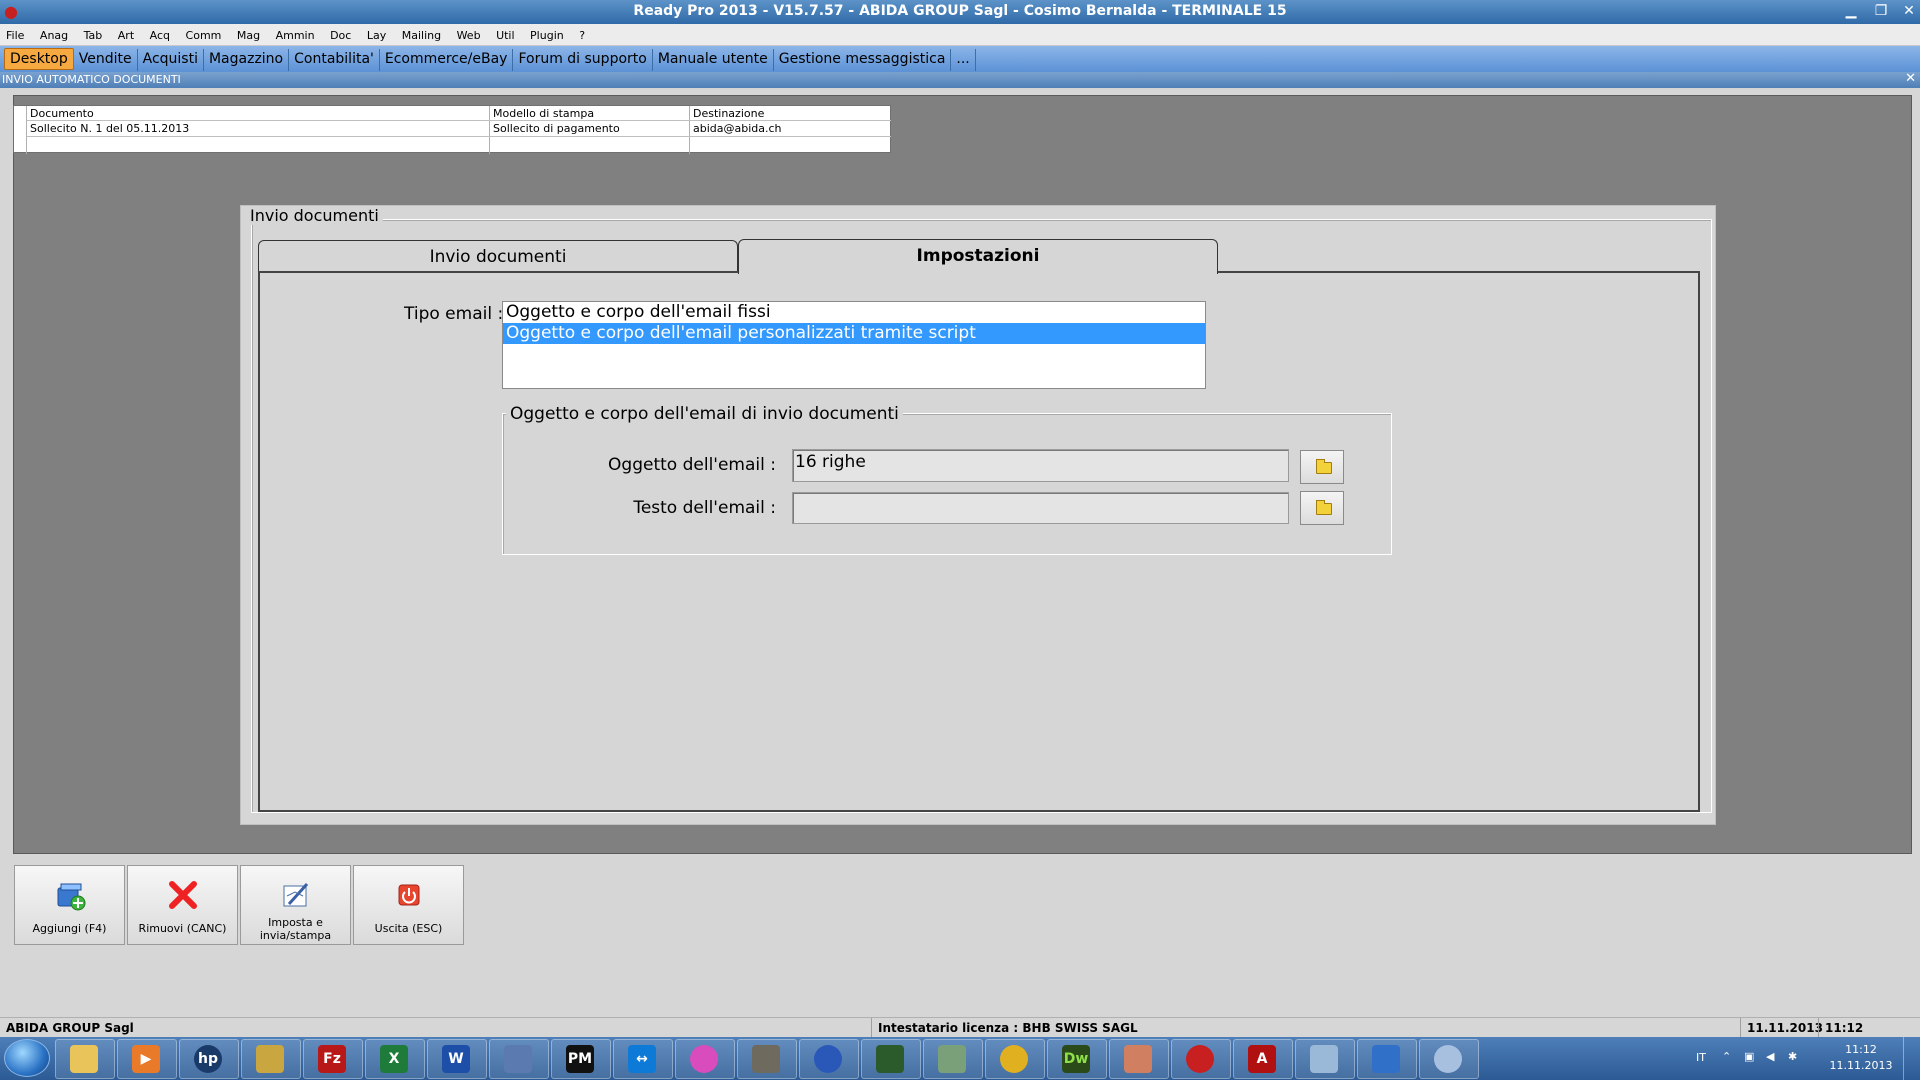 The image size is (1920, 1080). Describe the element at coordinates (1770, 1056) in the screenshot. I see `tray-volume-icon: ◀` at that location.